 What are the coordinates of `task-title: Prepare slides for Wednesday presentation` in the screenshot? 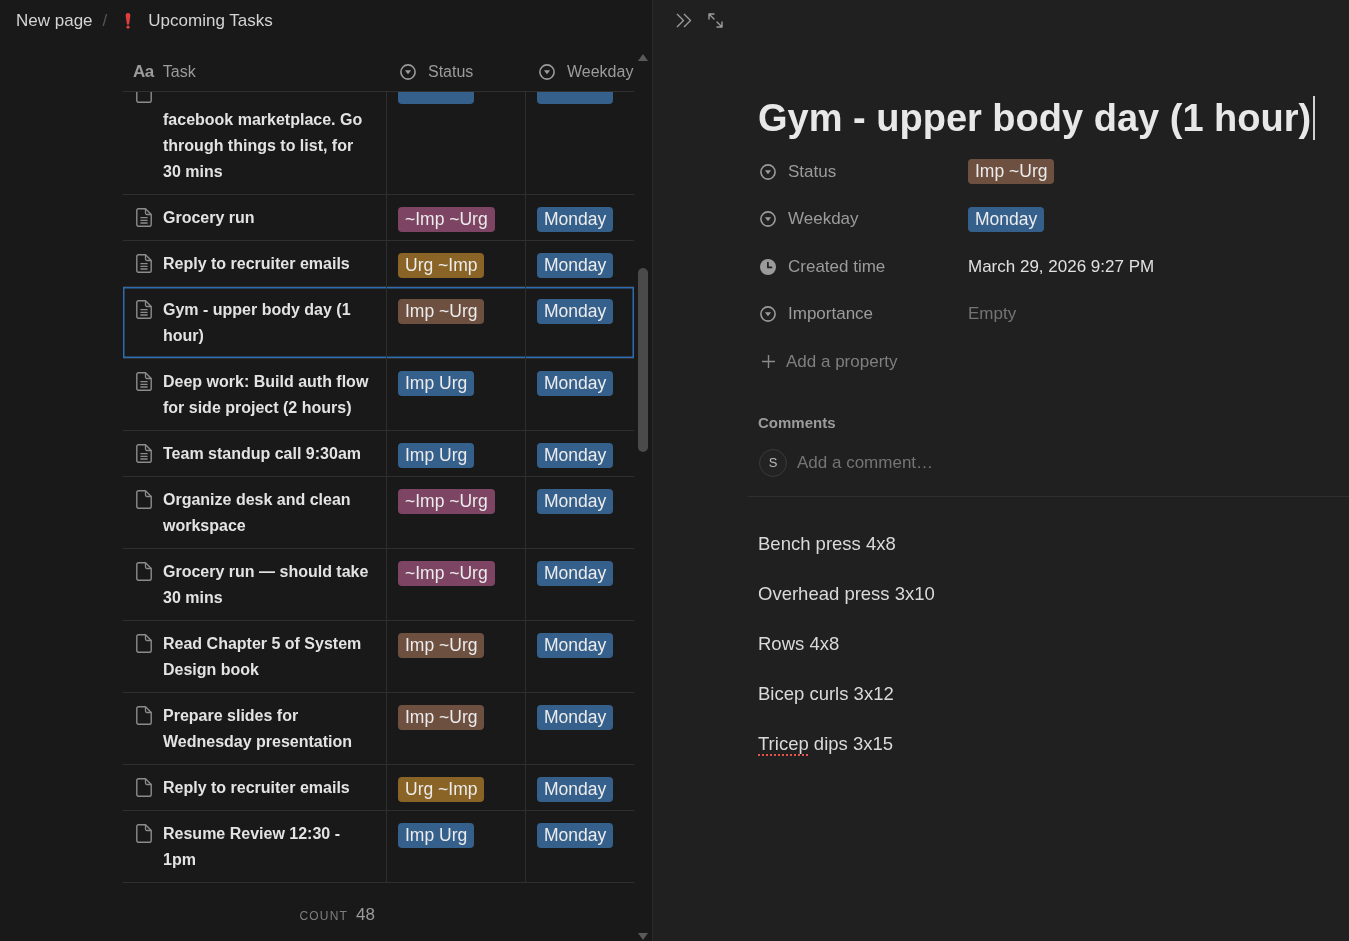 It's located at (258, 729).